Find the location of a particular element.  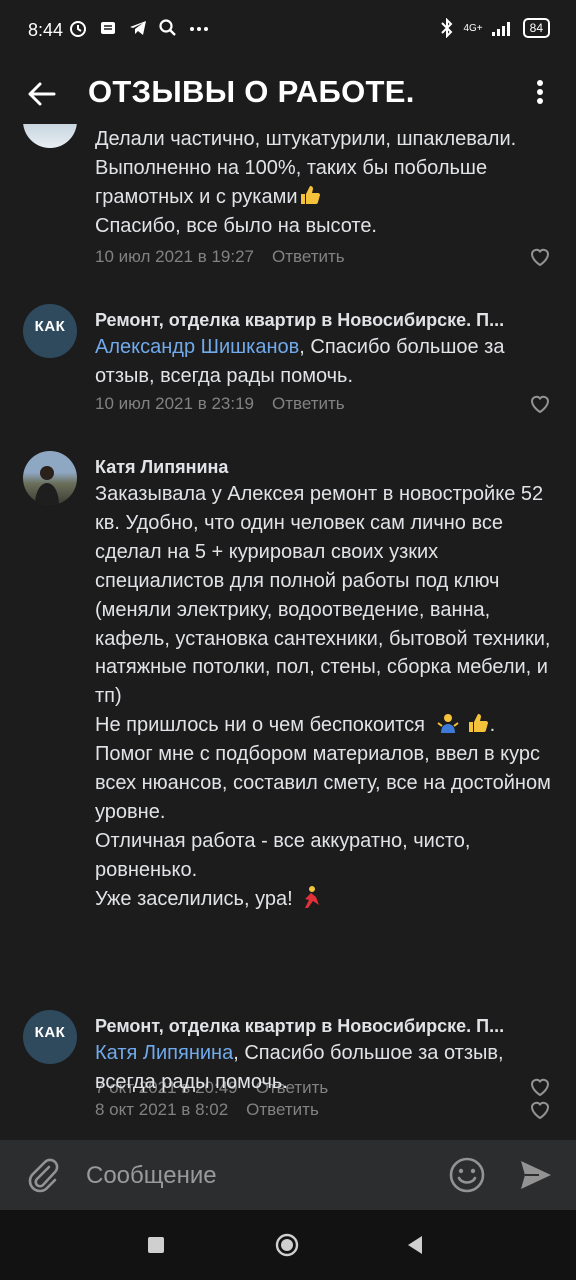

status-time: 8:44 is located at coordinates (46, 30).